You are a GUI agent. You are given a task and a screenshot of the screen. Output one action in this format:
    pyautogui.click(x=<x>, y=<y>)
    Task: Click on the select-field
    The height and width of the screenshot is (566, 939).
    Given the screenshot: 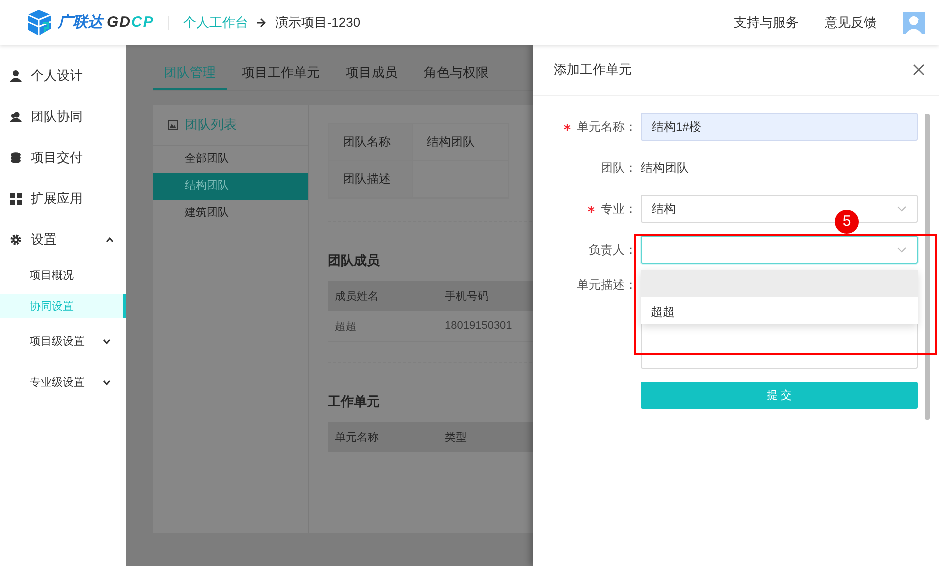 What is the action you would take?
    pyautogui.click(x=779, y=250)
    